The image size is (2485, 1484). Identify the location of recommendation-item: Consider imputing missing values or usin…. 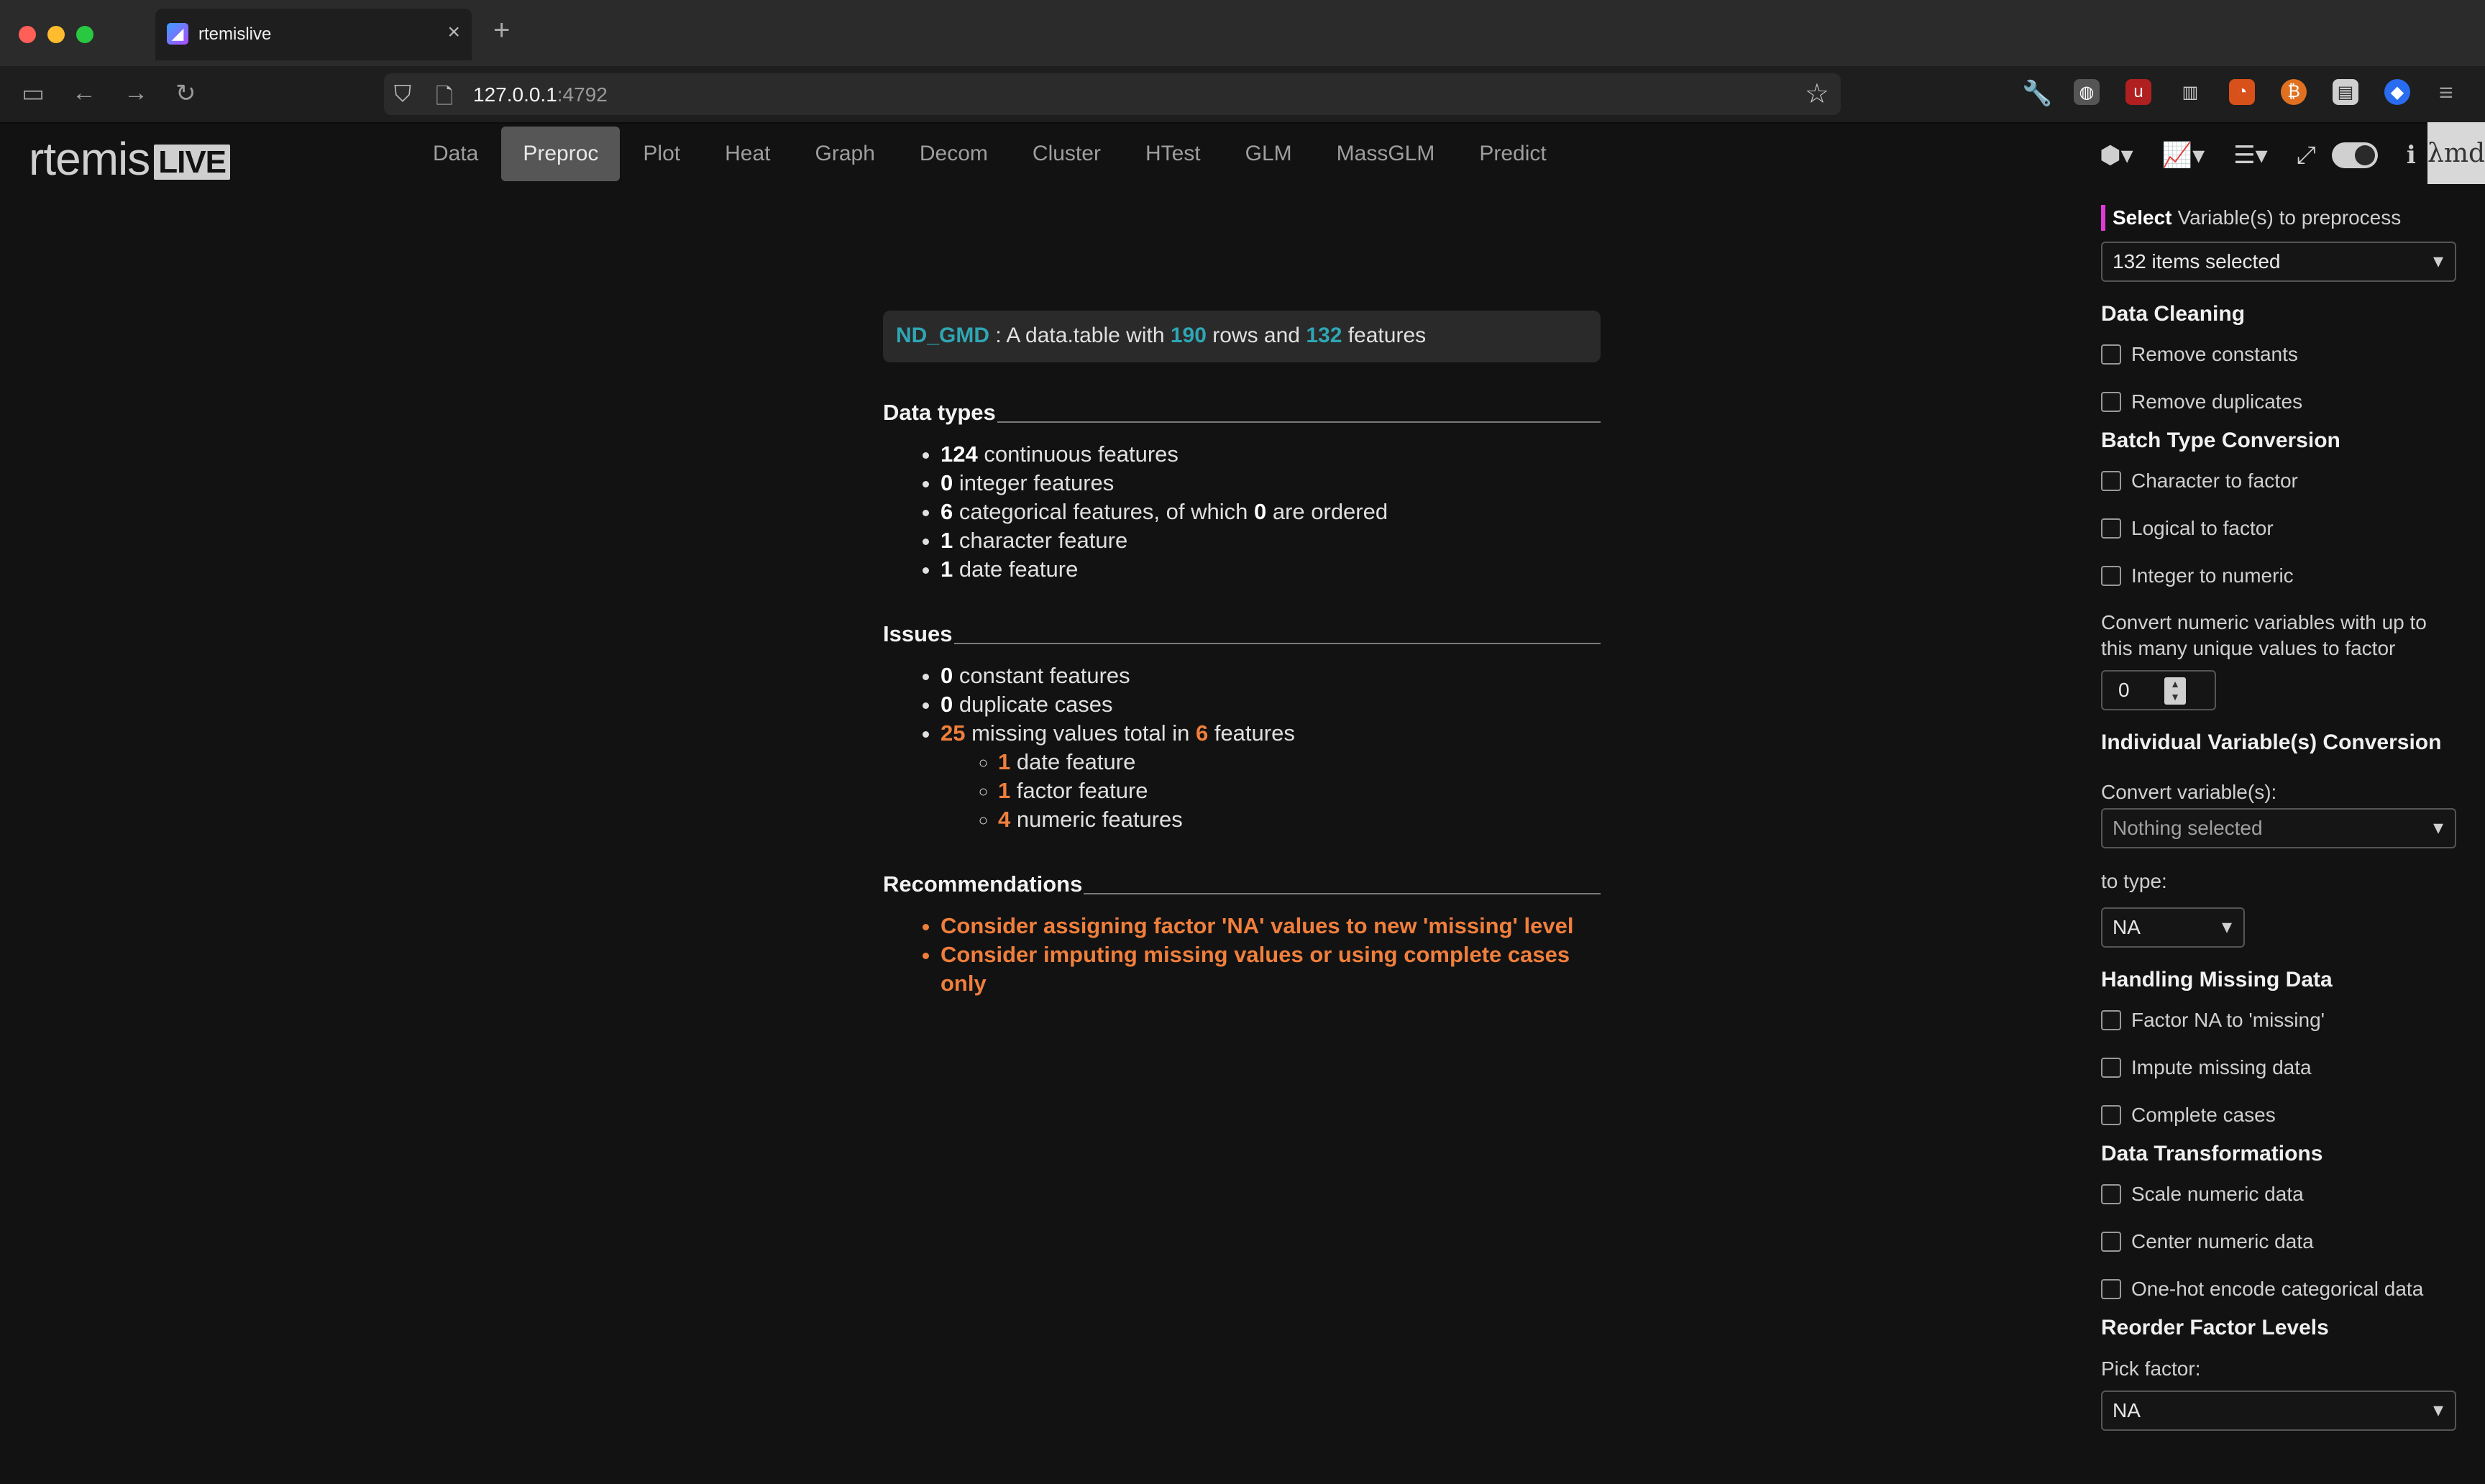
(1271, 969).